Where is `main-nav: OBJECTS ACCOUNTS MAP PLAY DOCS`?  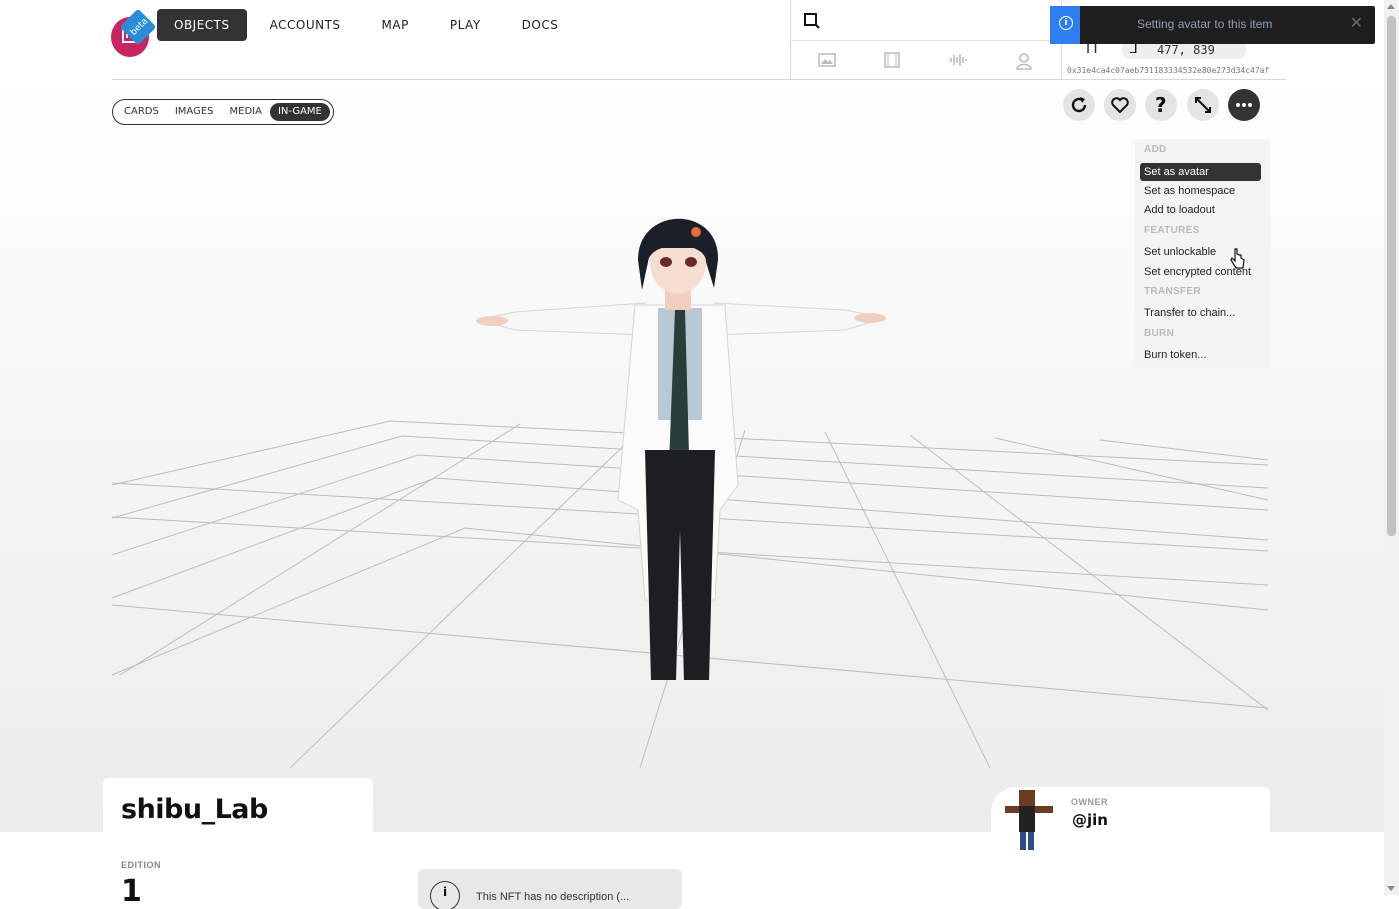 main-nav: OBJECTS ACCOUNTS MAP PLAY DOCS is located at coordinates (369, 25).